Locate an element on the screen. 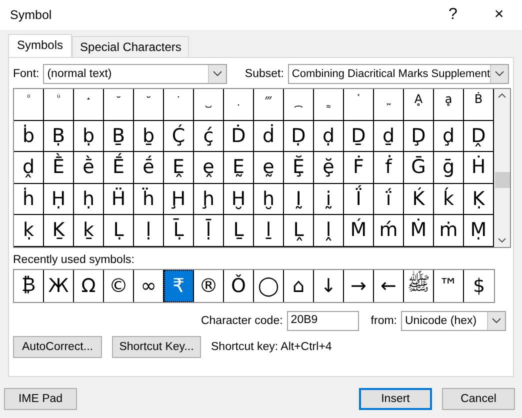 This screenshot has height=418, width=522. symbol-cell: Ḩ is located at coordinates (179, 199).